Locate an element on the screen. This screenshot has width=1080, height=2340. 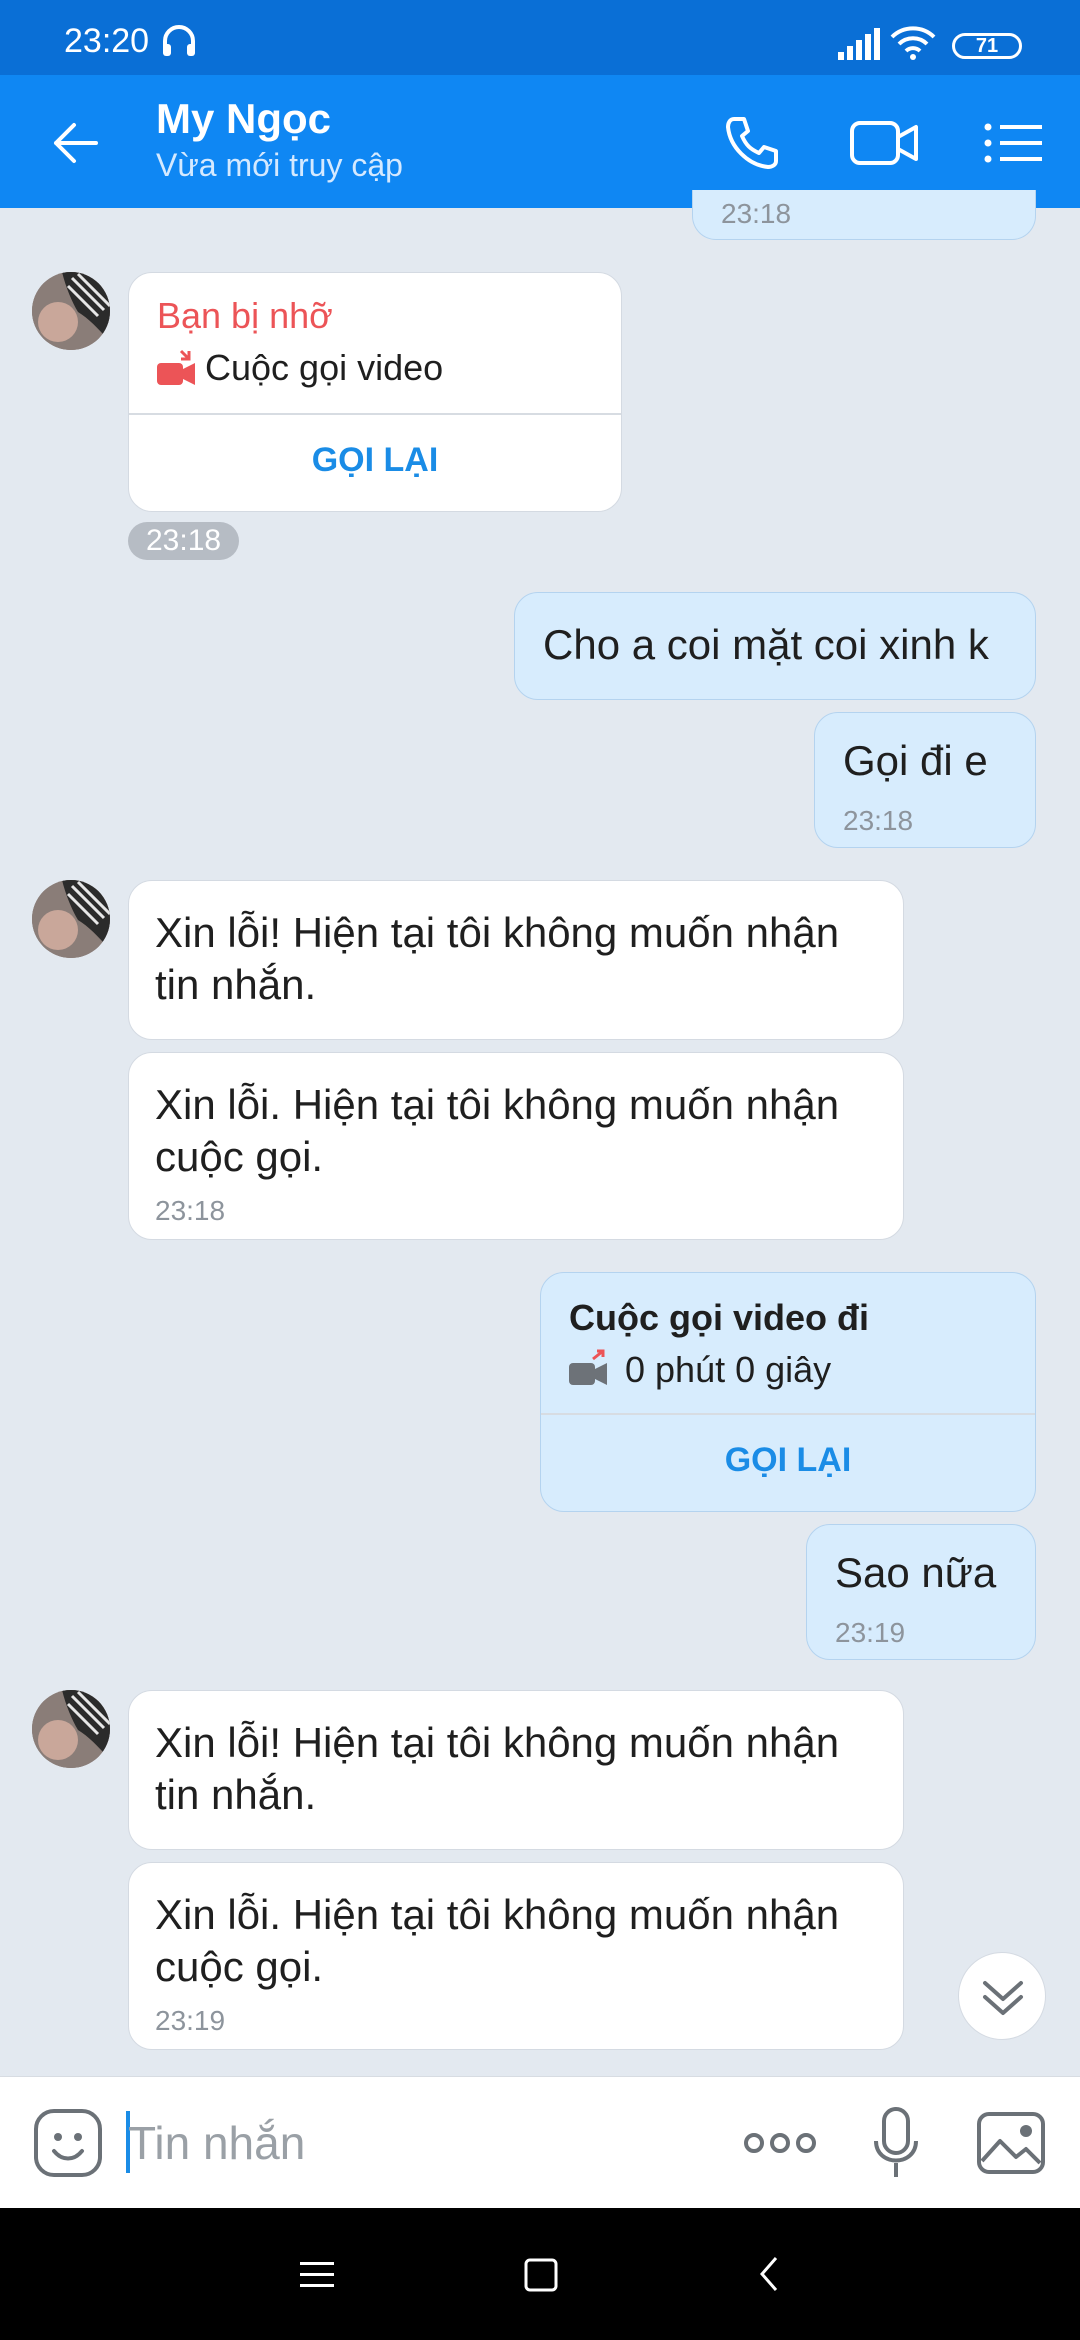
system-navigation-bar is located at coordinates (540, 2274).